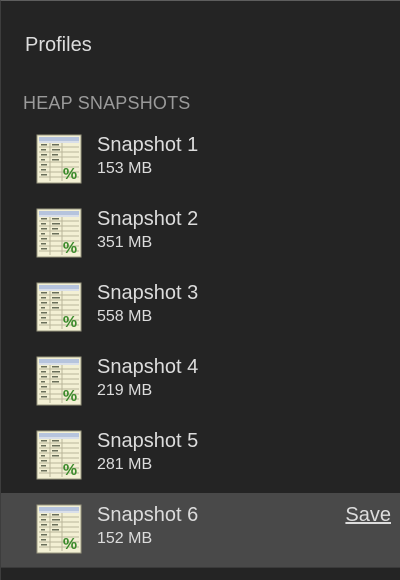 The image size is (400, 580). Describe the element at coordinates (148, 515) in the screenshot. I see `snapshot-name: Snapshot 6` at that location.